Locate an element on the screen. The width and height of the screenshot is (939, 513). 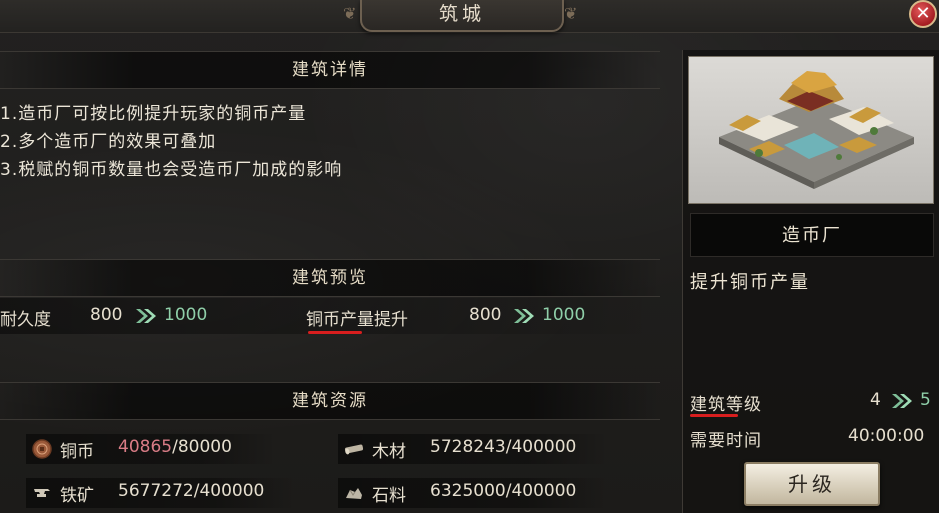
close-button: ✕ is located at coordinates (923, 14).